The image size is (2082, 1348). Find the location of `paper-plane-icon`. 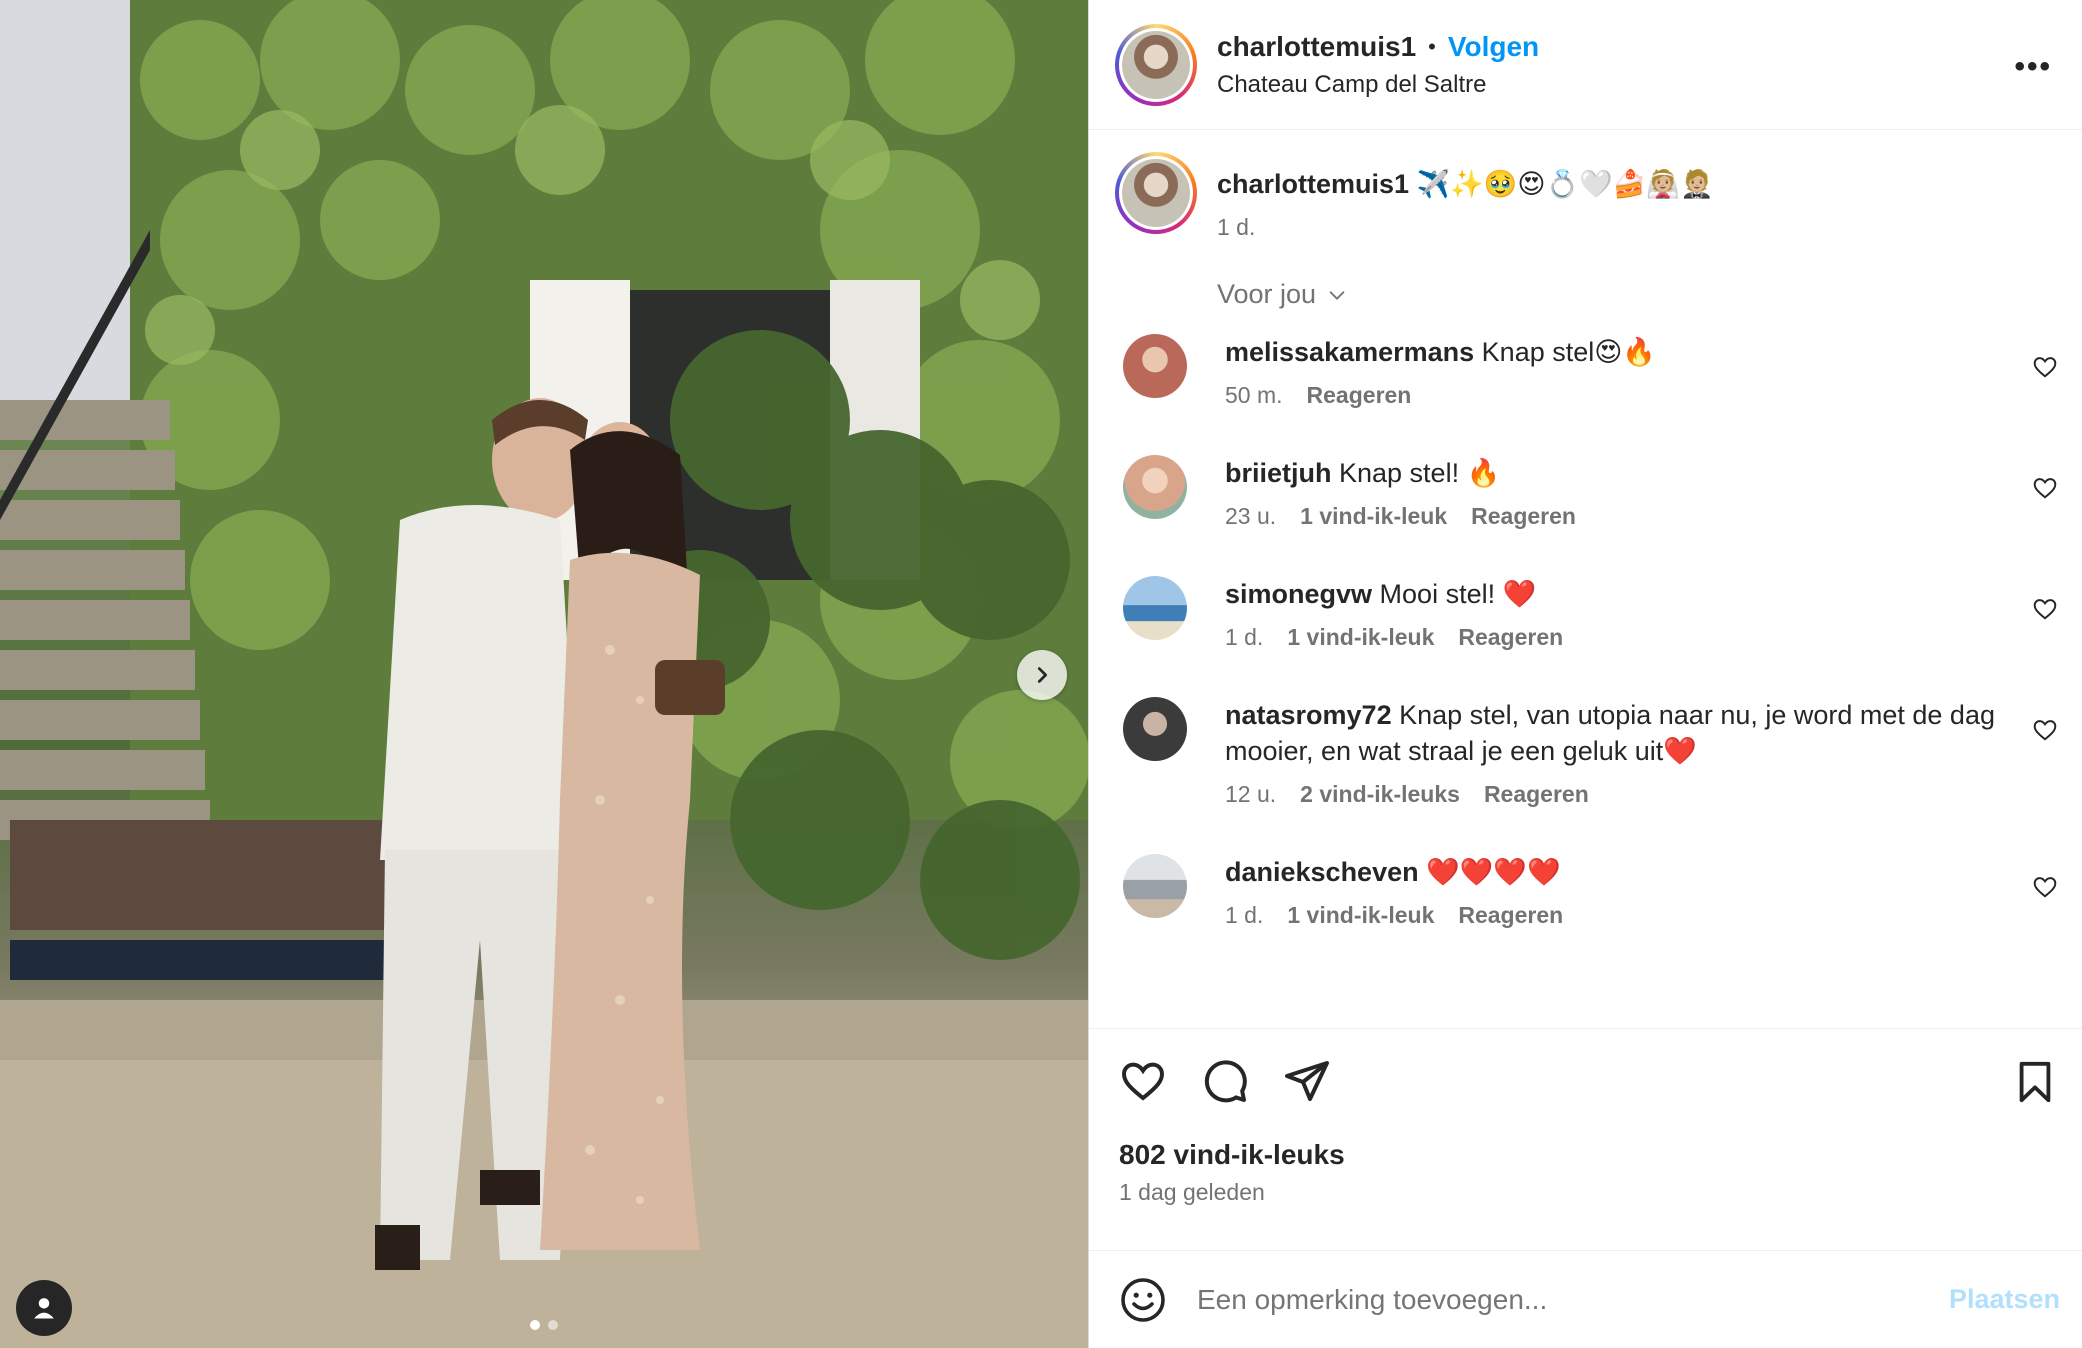

paper-plane-icon is located at coordinates (1307, 1081).